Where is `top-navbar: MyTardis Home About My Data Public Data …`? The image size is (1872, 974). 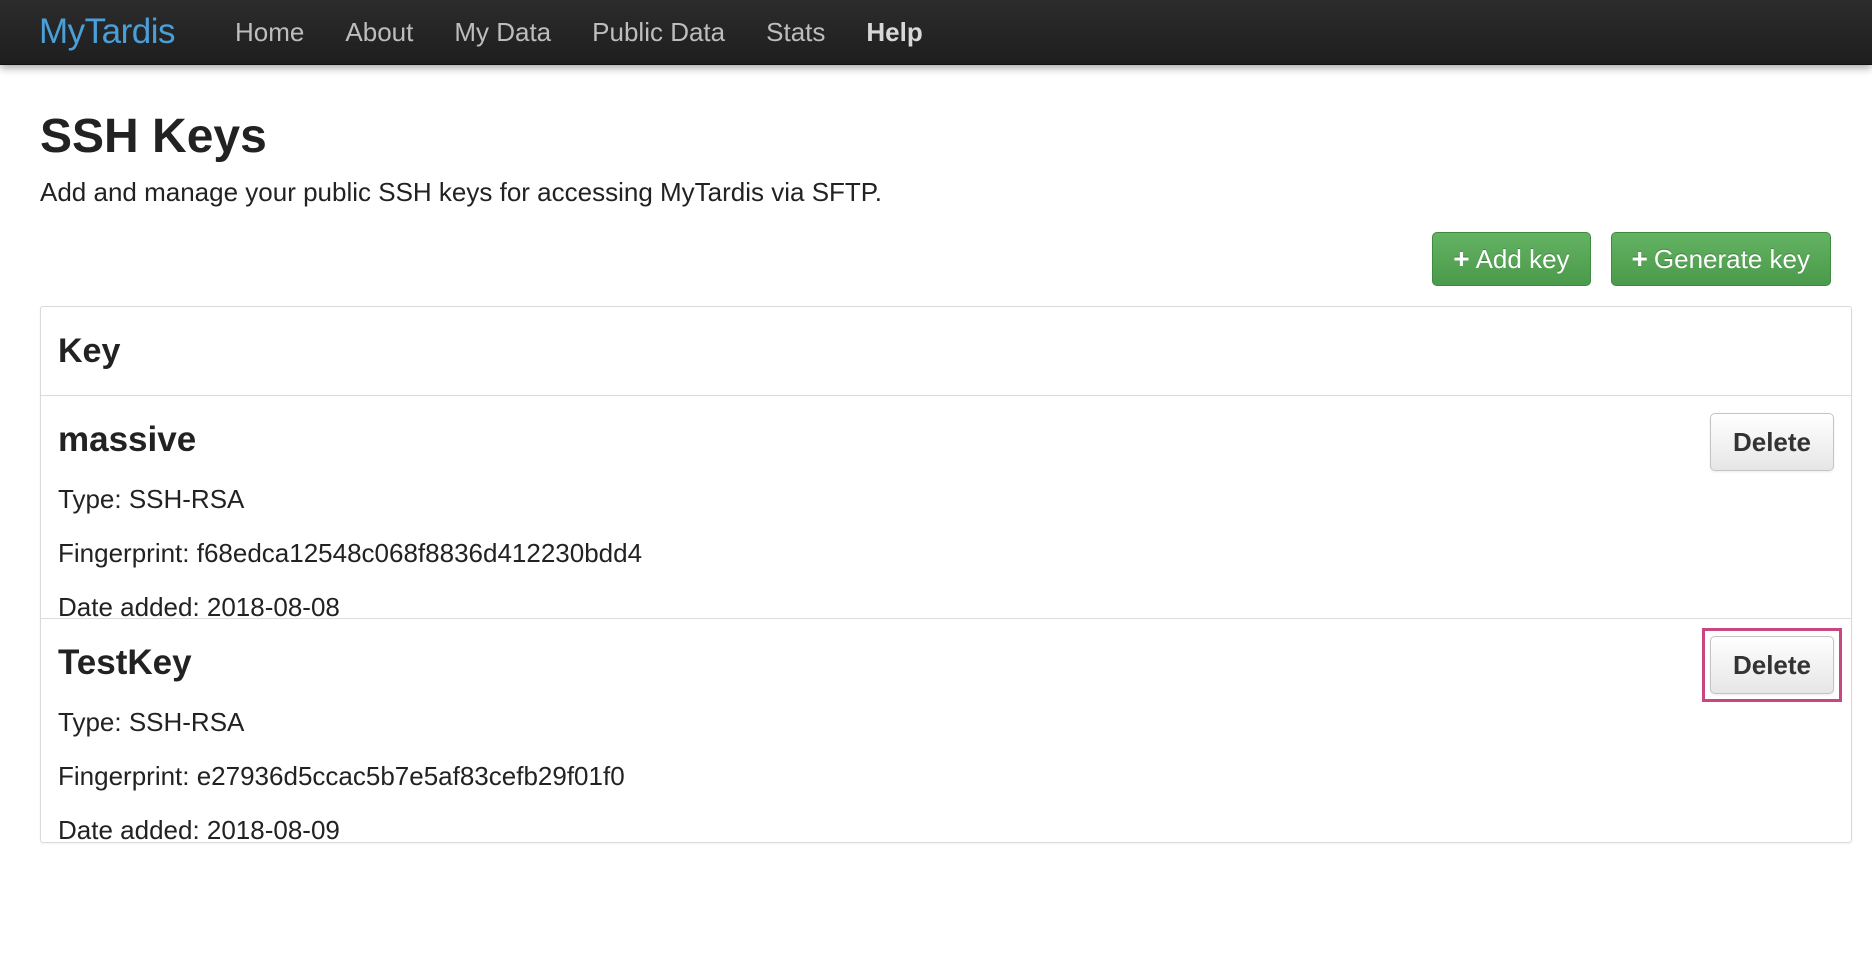 top-navbar: MyTardis Home About My Data Public Data … is located at coordinates (936, 32).